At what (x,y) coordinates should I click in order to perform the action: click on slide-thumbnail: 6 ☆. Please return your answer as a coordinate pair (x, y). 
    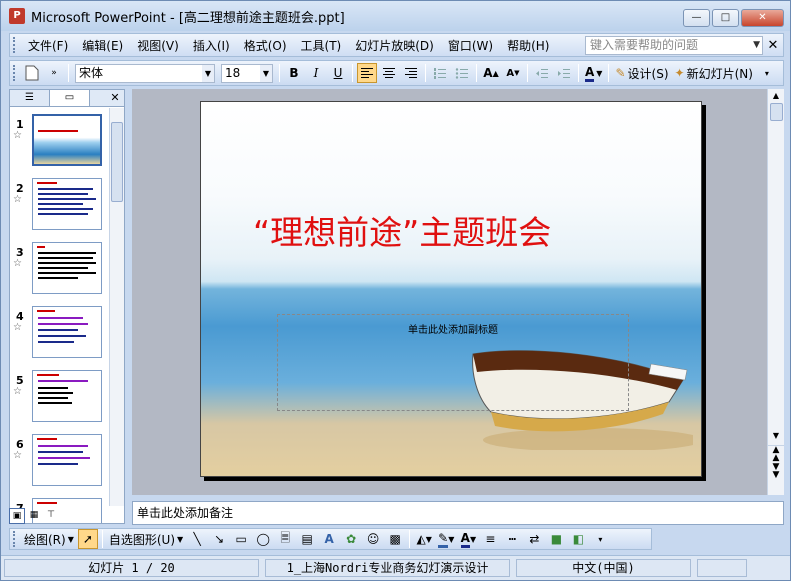
    Looking at the image, I should click on (60, 464).